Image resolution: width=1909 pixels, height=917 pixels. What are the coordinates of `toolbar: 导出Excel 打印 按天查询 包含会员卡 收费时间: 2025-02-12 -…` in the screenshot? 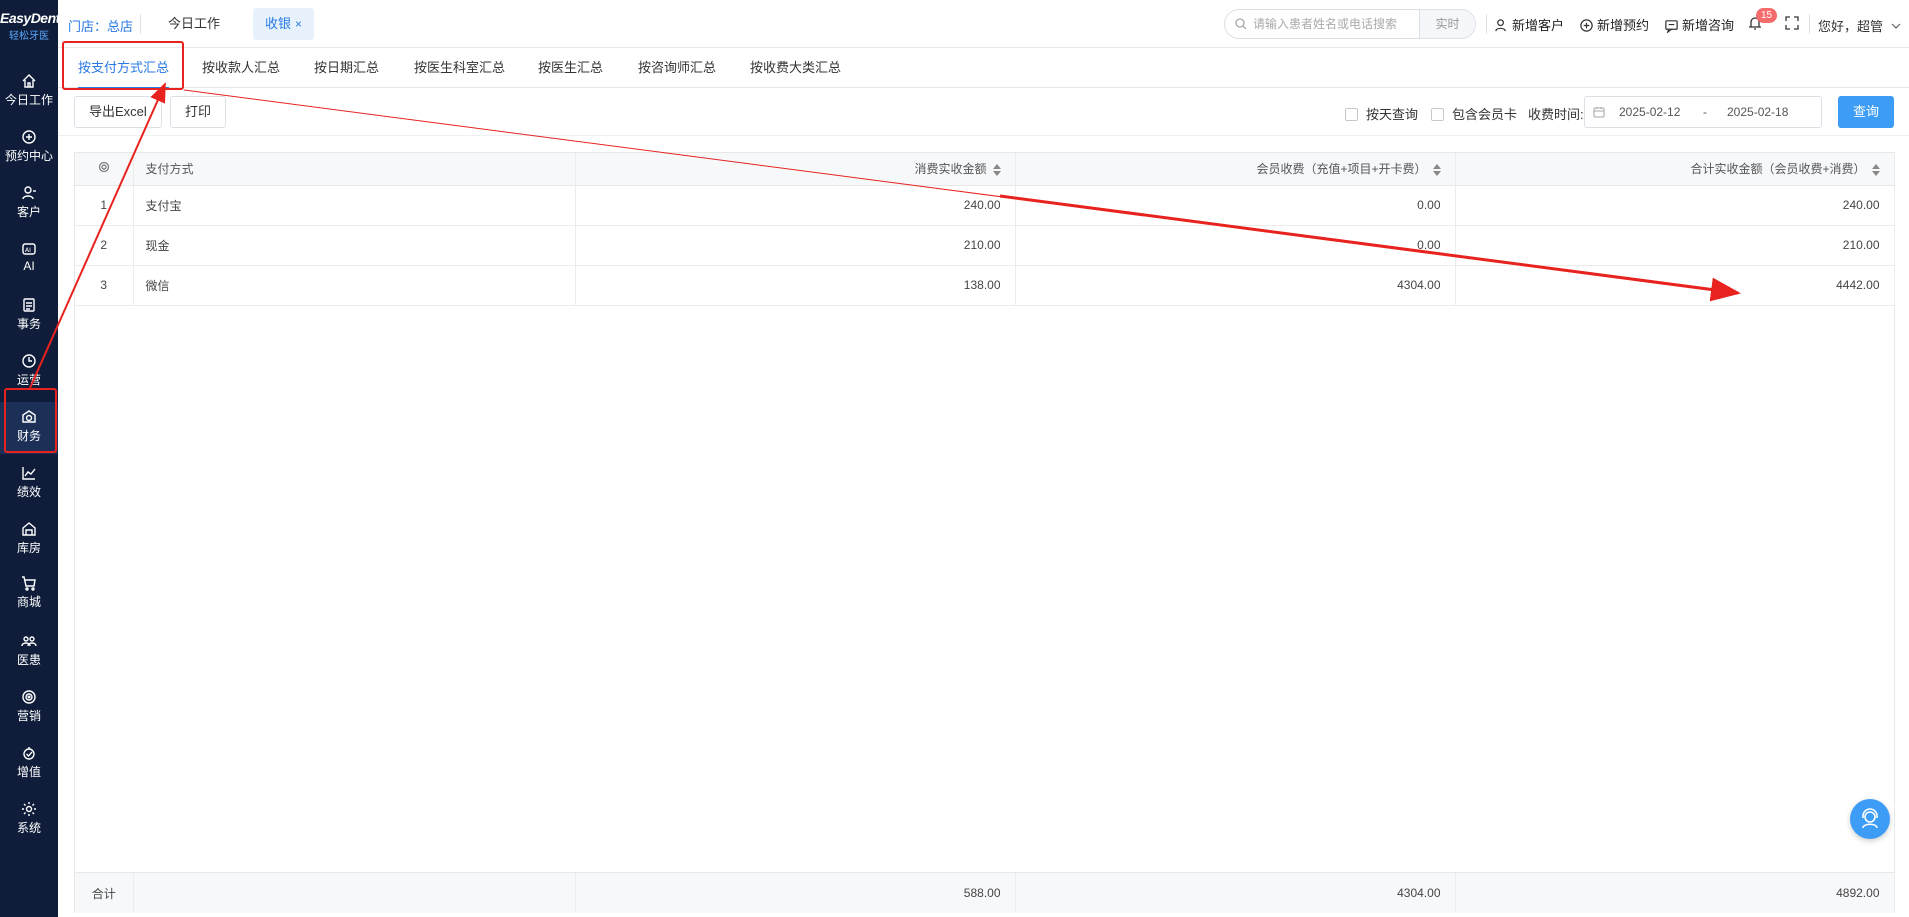 It's located at (983, 112).